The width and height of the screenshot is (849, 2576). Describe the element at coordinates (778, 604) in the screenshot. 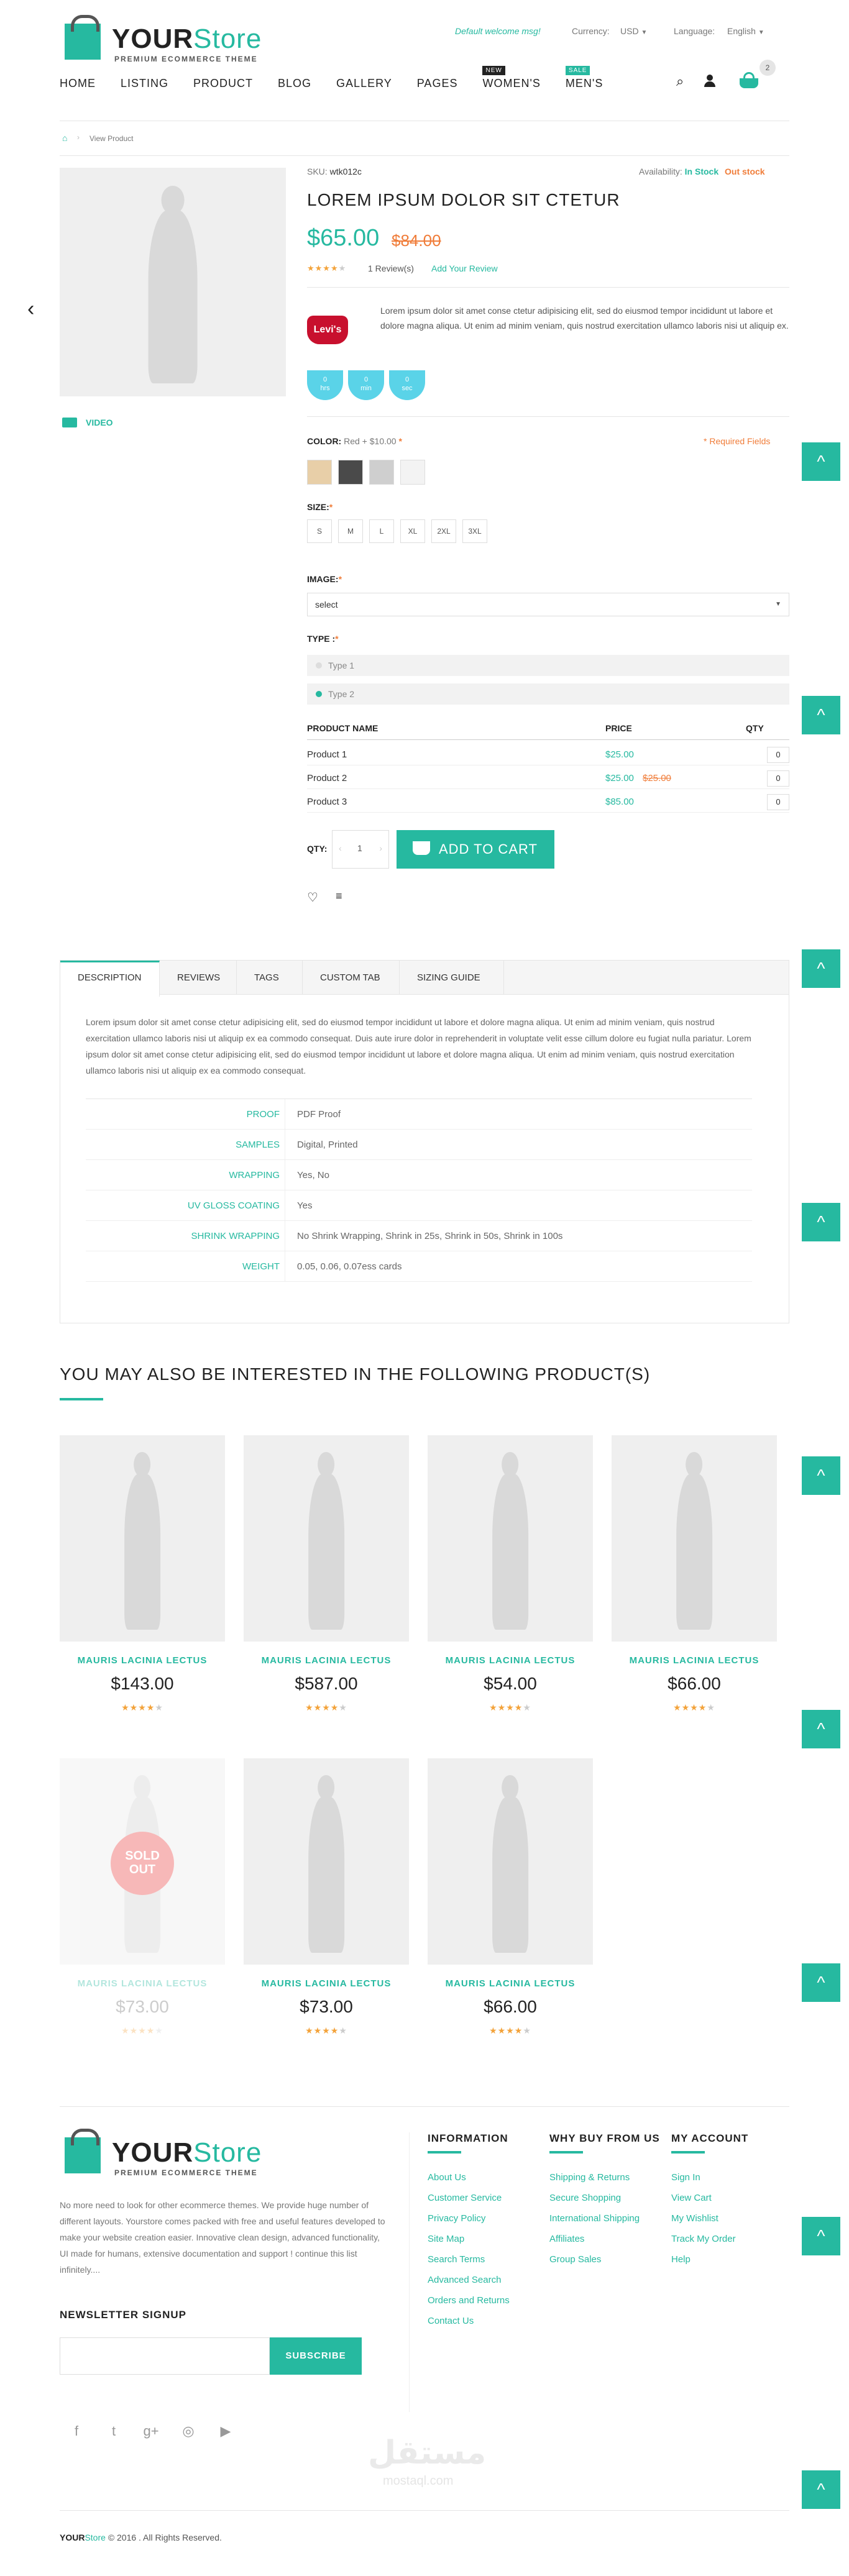

I see `chevron-down-icon: ▼` at that location.